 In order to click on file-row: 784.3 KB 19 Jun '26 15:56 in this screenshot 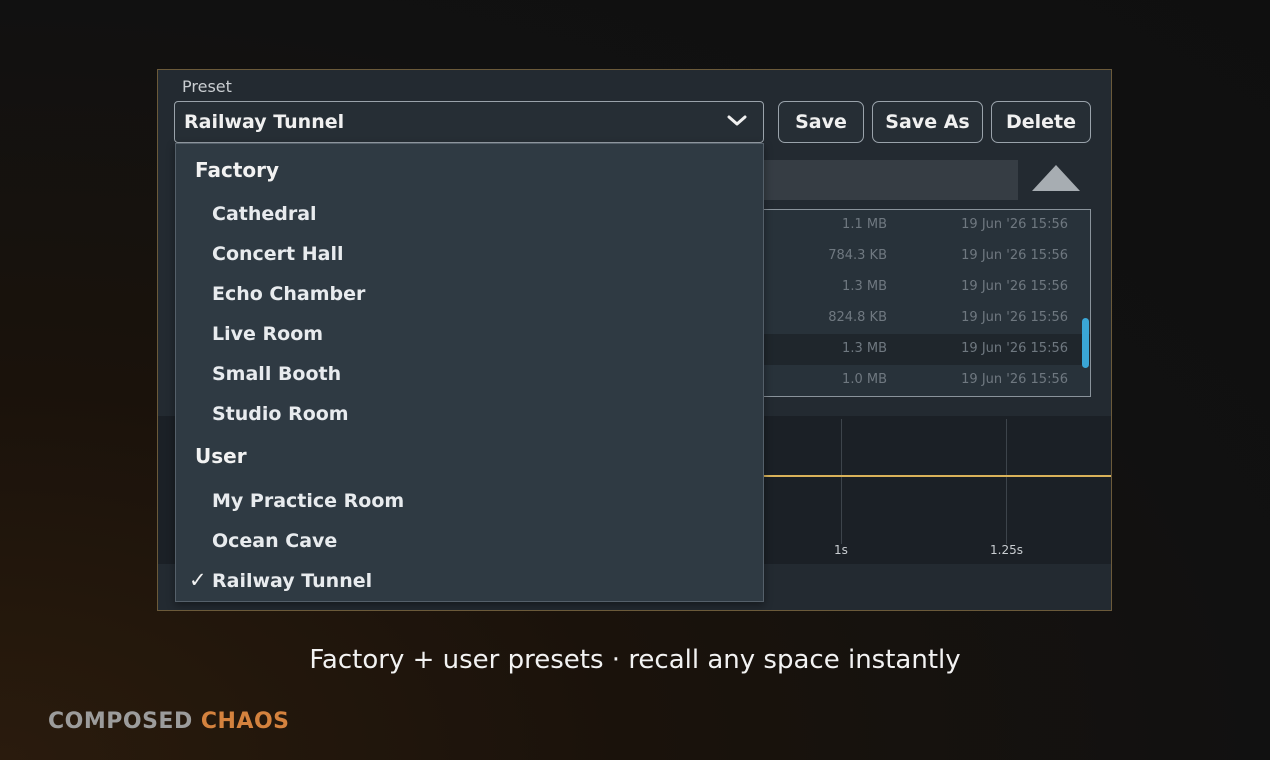, I will do `click(924, 256)`.